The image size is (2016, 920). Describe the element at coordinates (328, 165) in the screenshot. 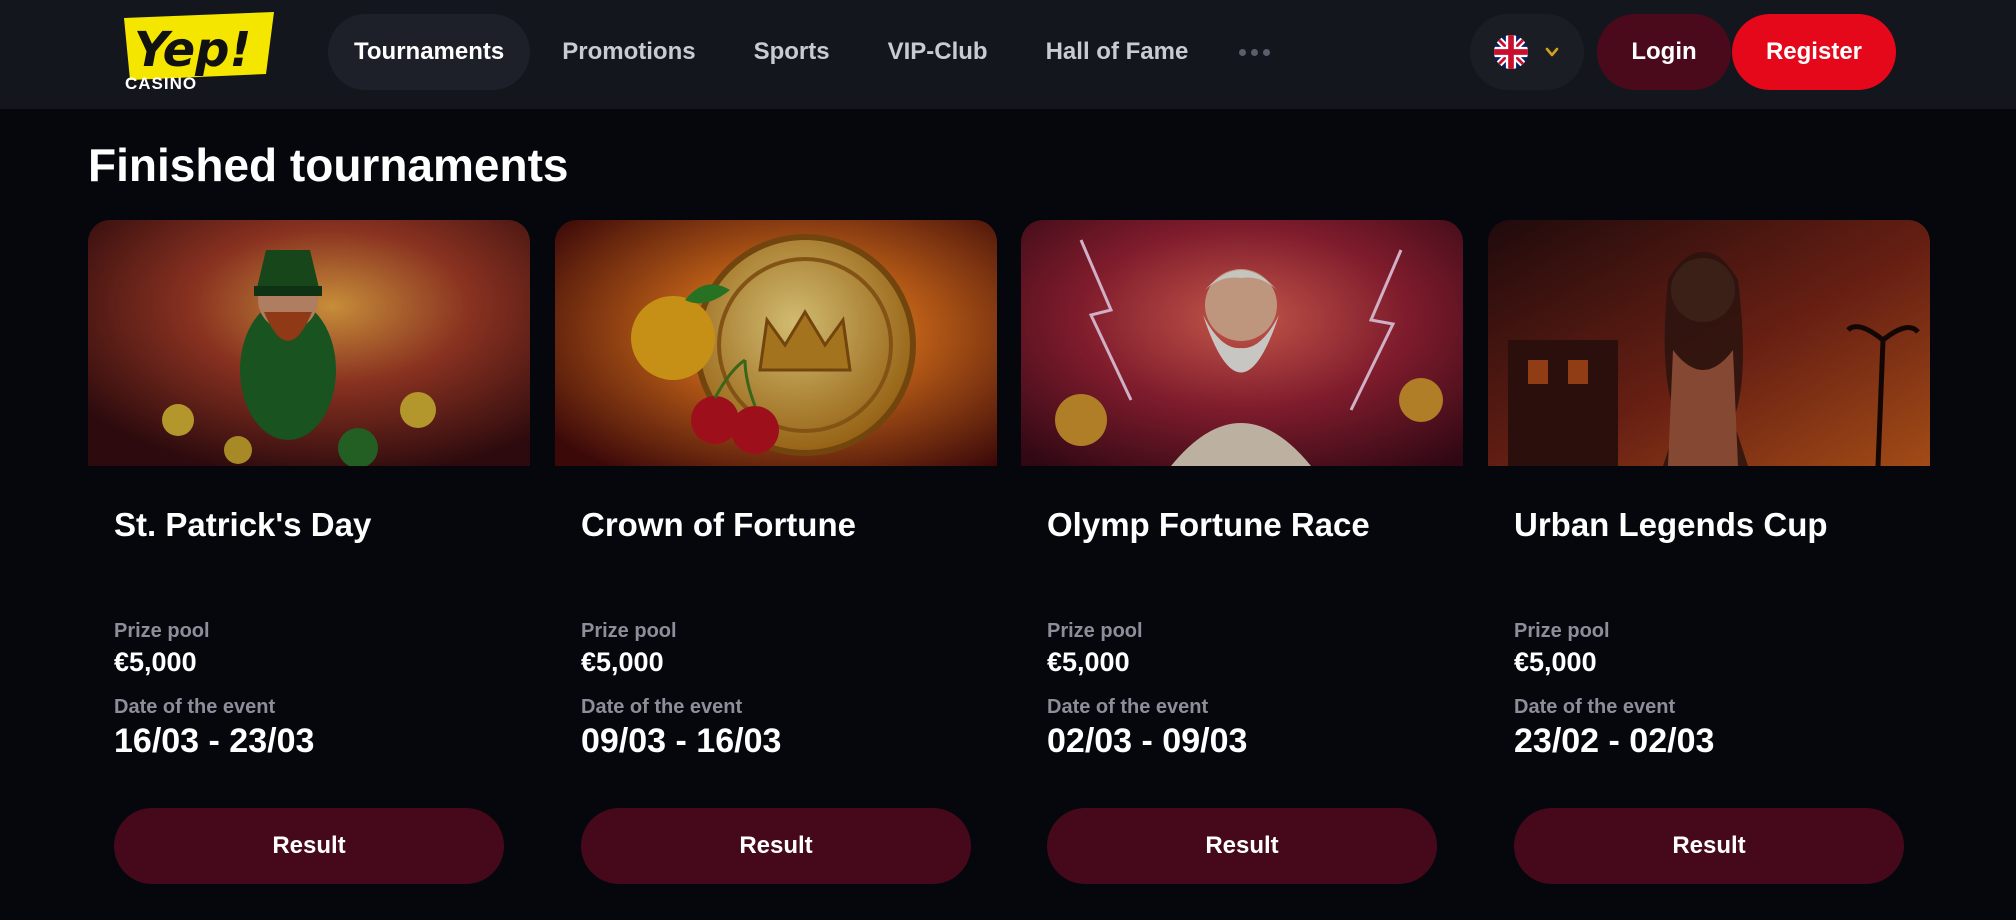

I see `page-title: Finished tournaments` at that location.